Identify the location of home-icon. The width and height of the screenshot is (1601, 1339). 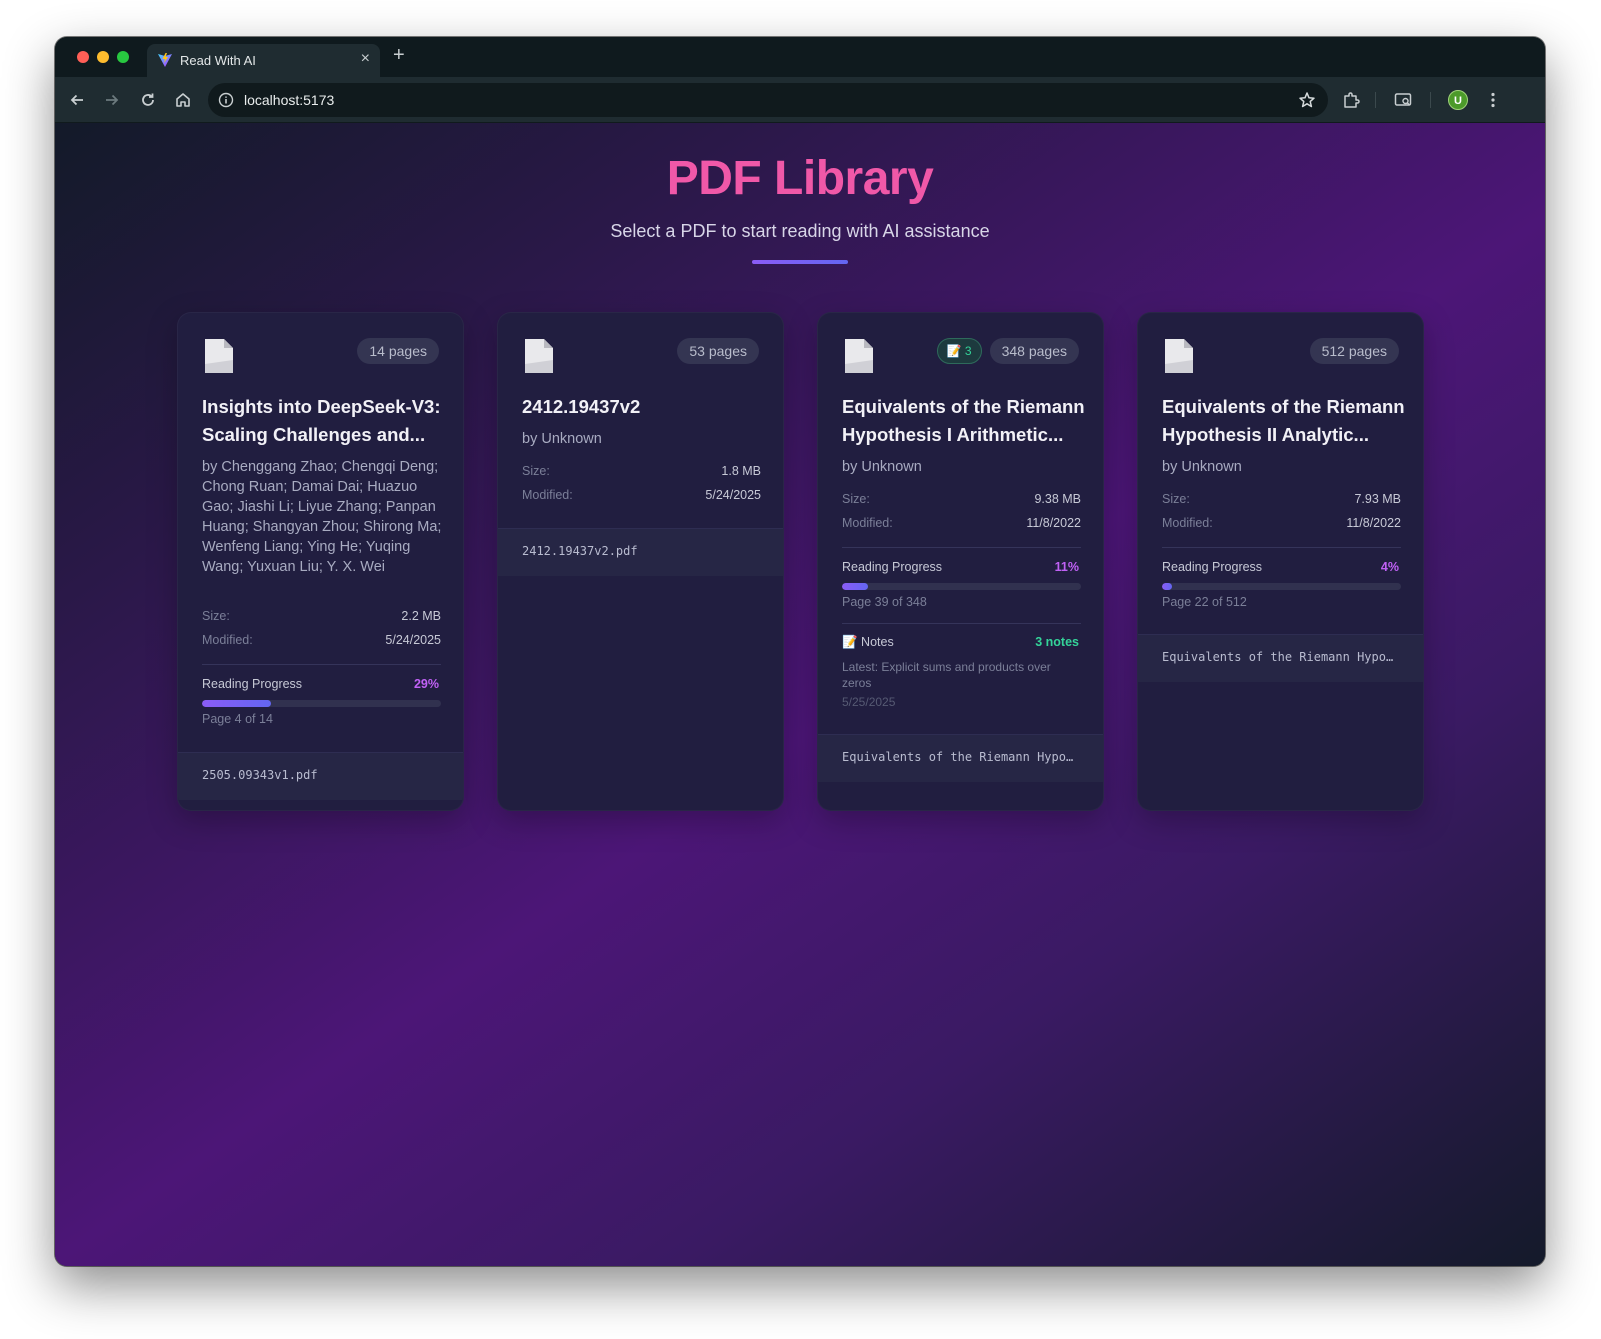
(183, 100).